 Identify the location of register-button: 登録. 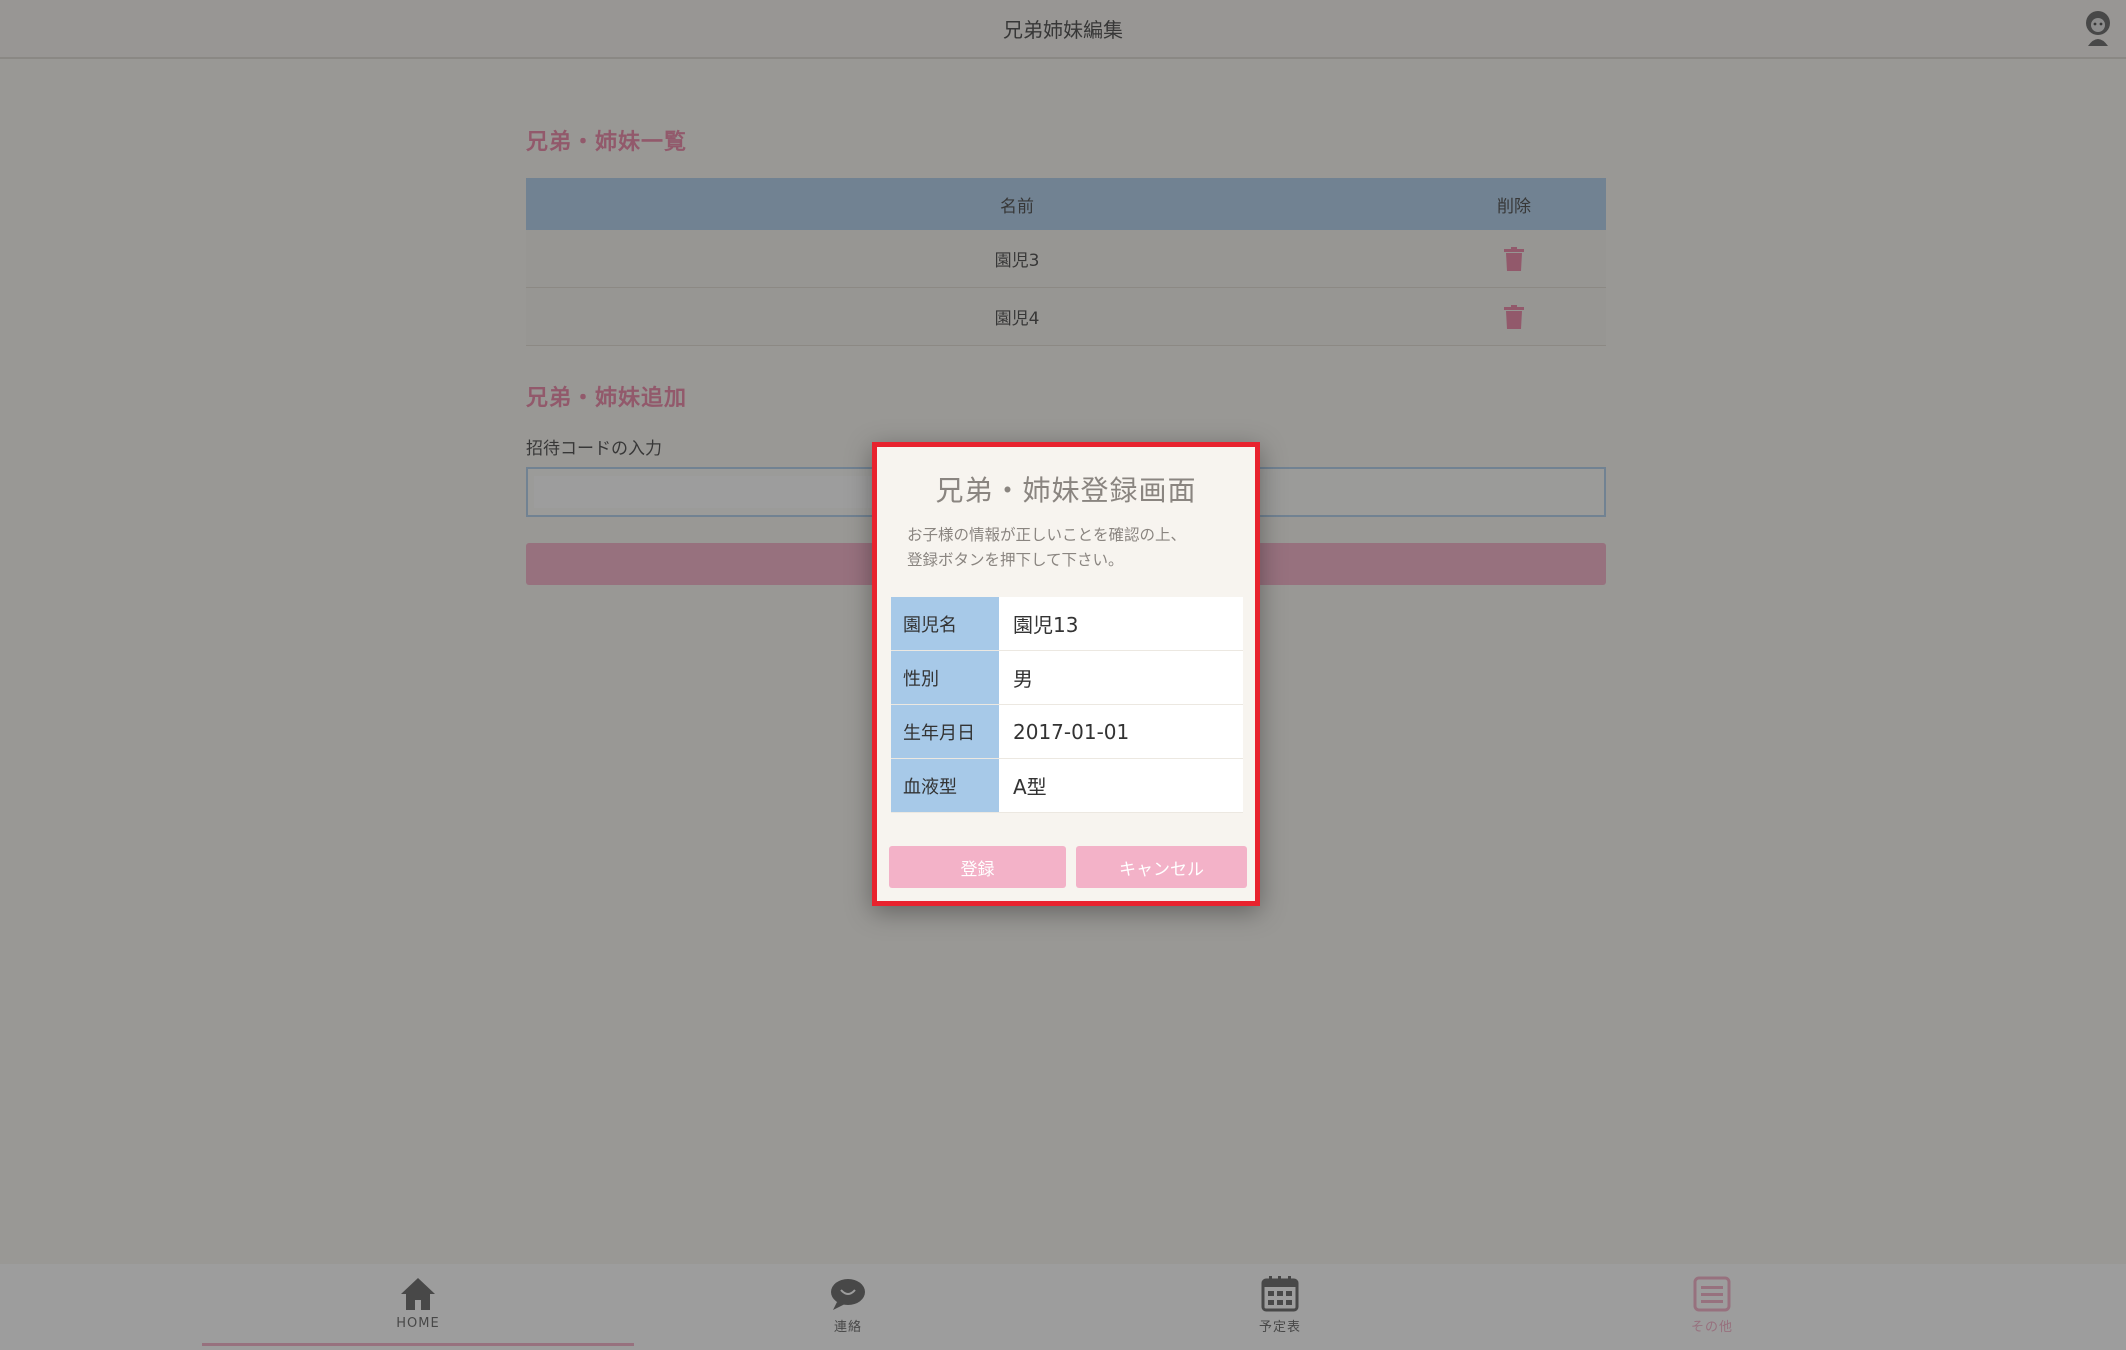
(977, 867).